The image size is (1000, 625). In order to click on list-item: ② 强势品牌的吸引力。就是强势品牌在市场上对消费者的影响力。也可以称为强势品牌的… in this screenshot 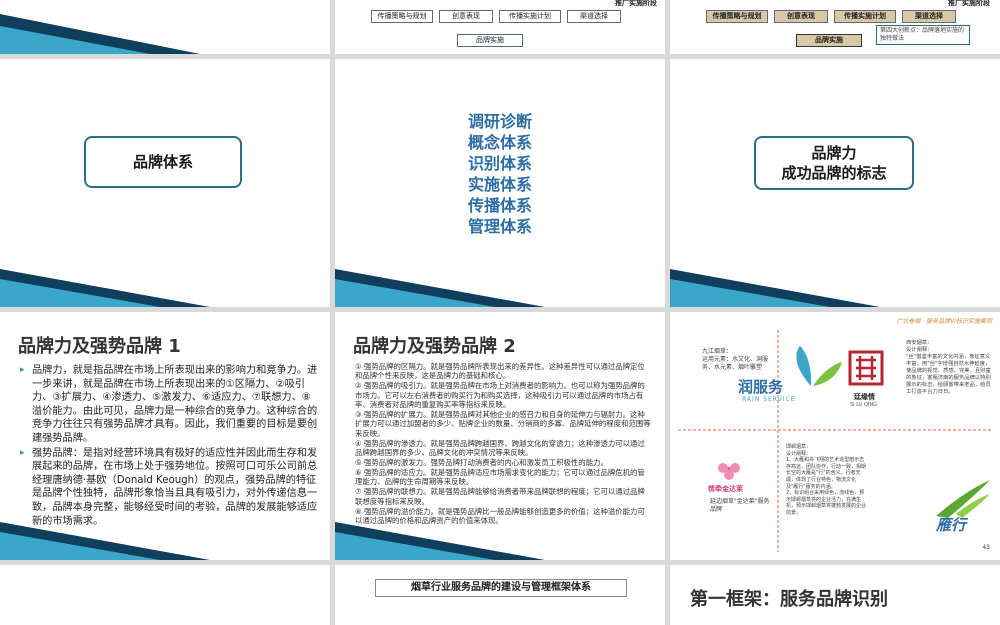, I will do `click(500, 395)`.